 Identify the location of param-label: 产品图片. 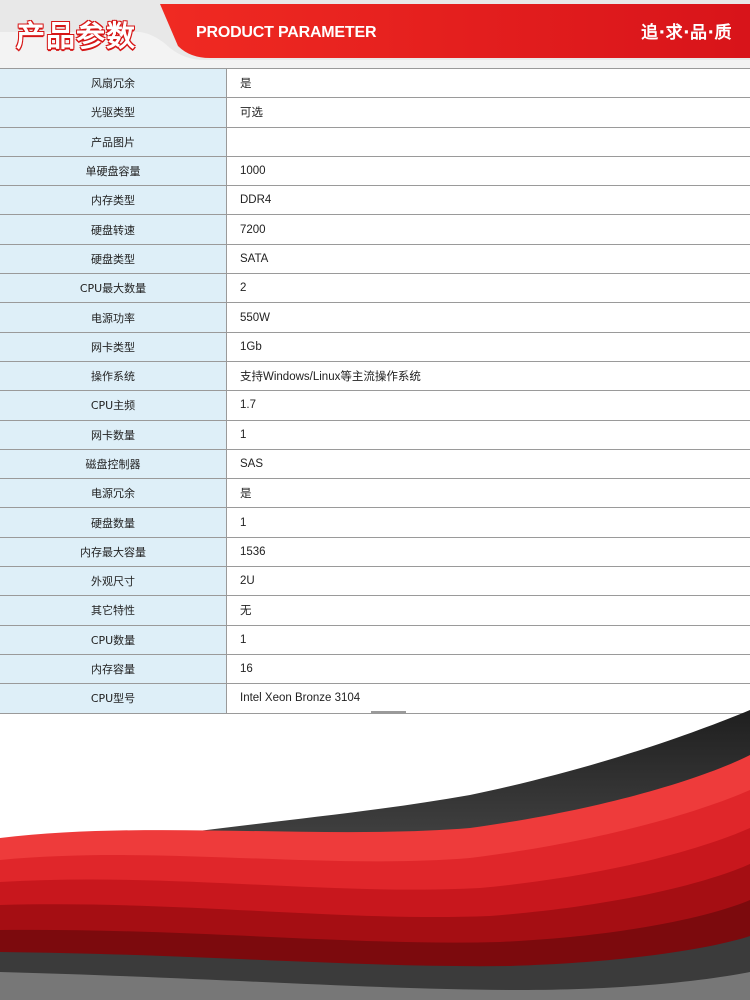
(113, 141).